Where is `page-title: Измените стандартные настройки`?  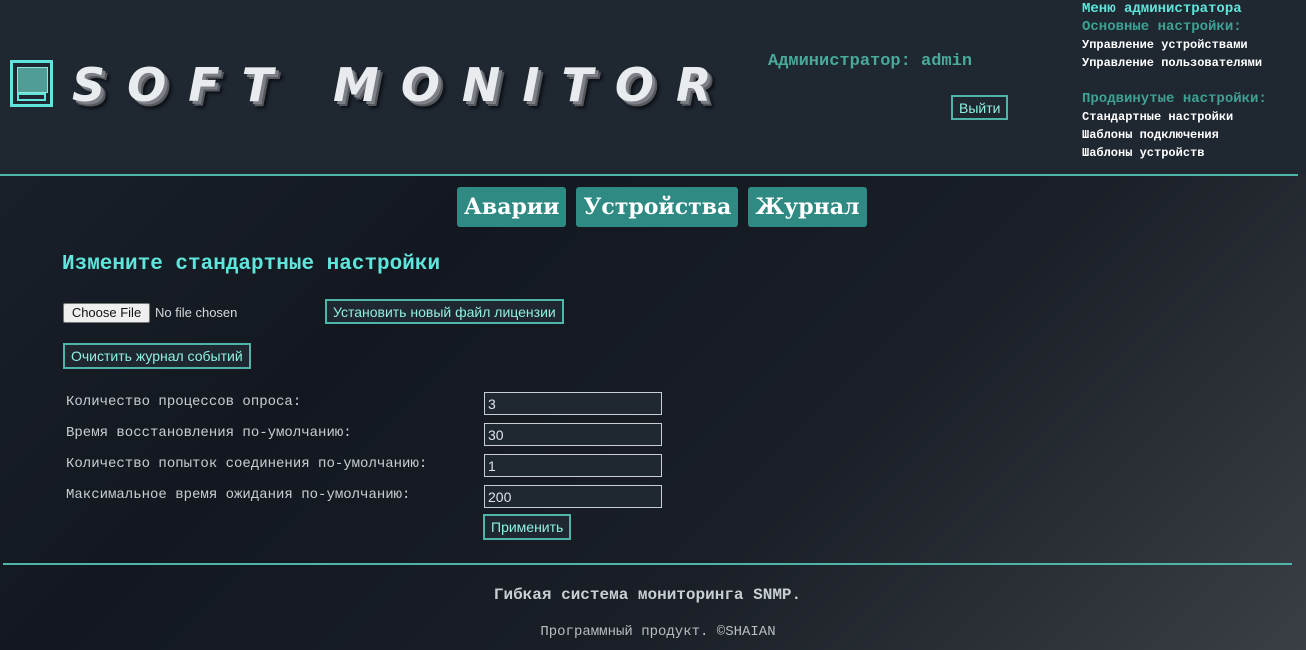
page-title: Измените стандартные настройки is located at coordinates (251, 264).